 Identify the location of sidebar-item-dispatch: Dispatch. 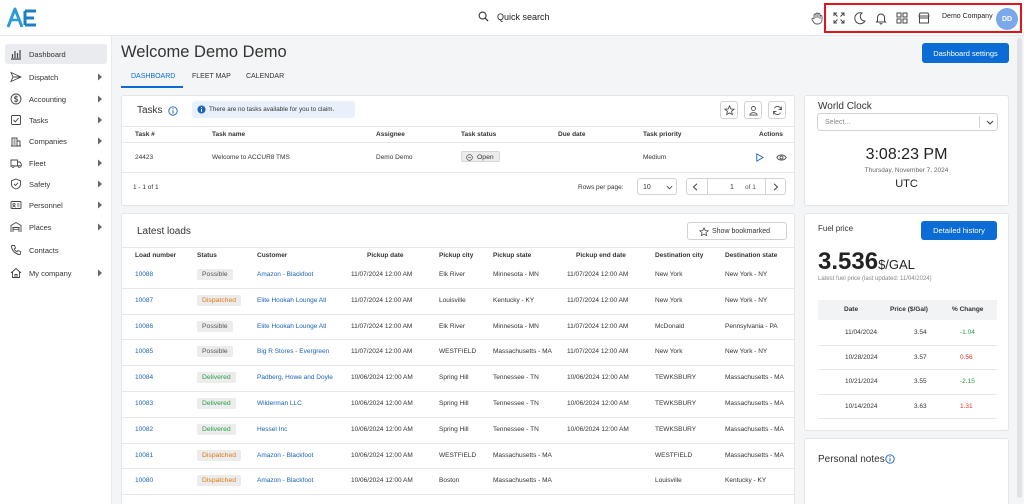
(56, 77).